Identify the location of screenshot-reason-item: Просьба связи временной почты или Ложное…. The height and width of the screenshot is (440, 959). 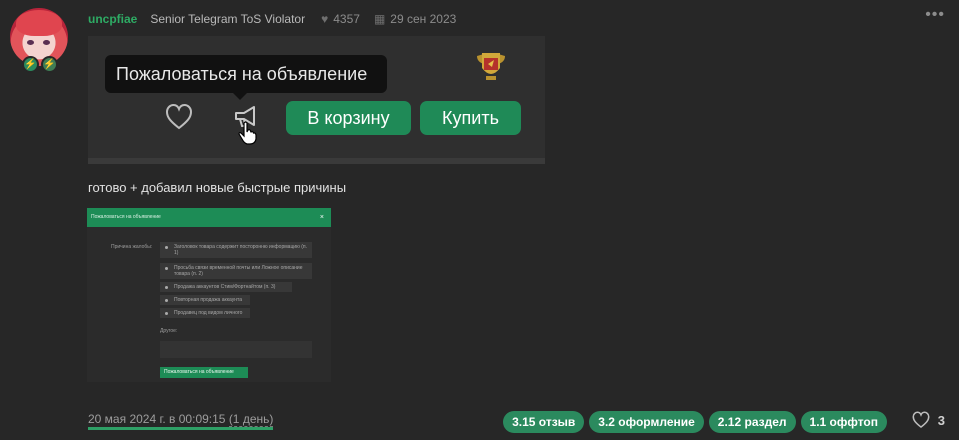
(236, 271).